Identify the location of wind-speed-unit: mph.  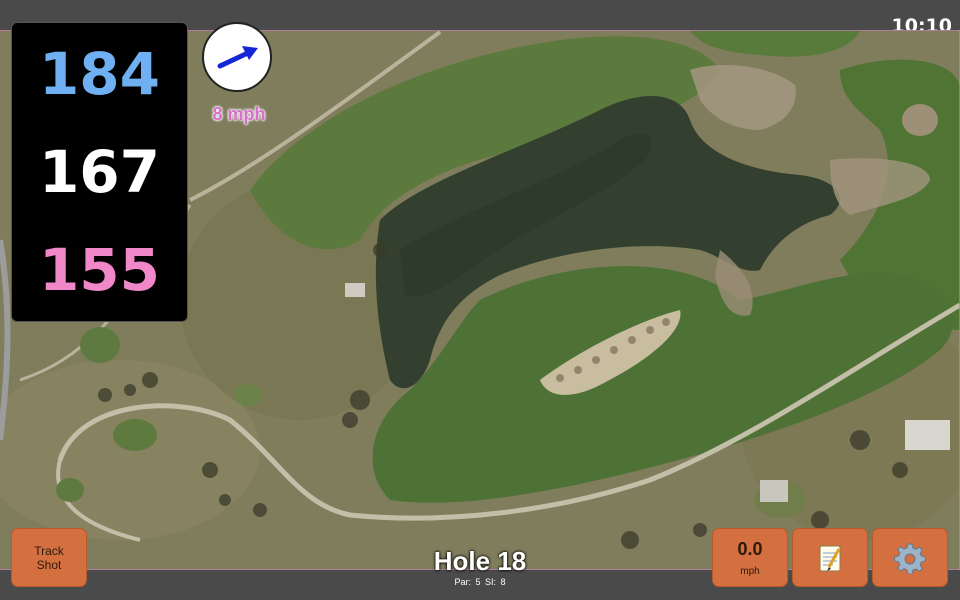
(750, 571).